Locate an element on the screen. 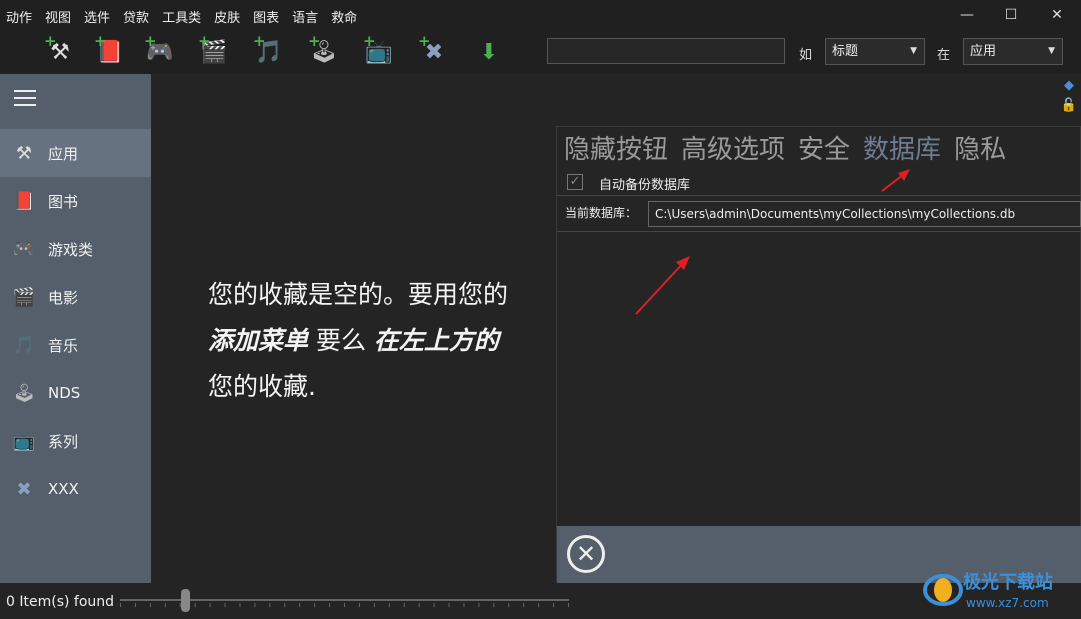  menu-item: 选件 is located at coordinates (97, 16).